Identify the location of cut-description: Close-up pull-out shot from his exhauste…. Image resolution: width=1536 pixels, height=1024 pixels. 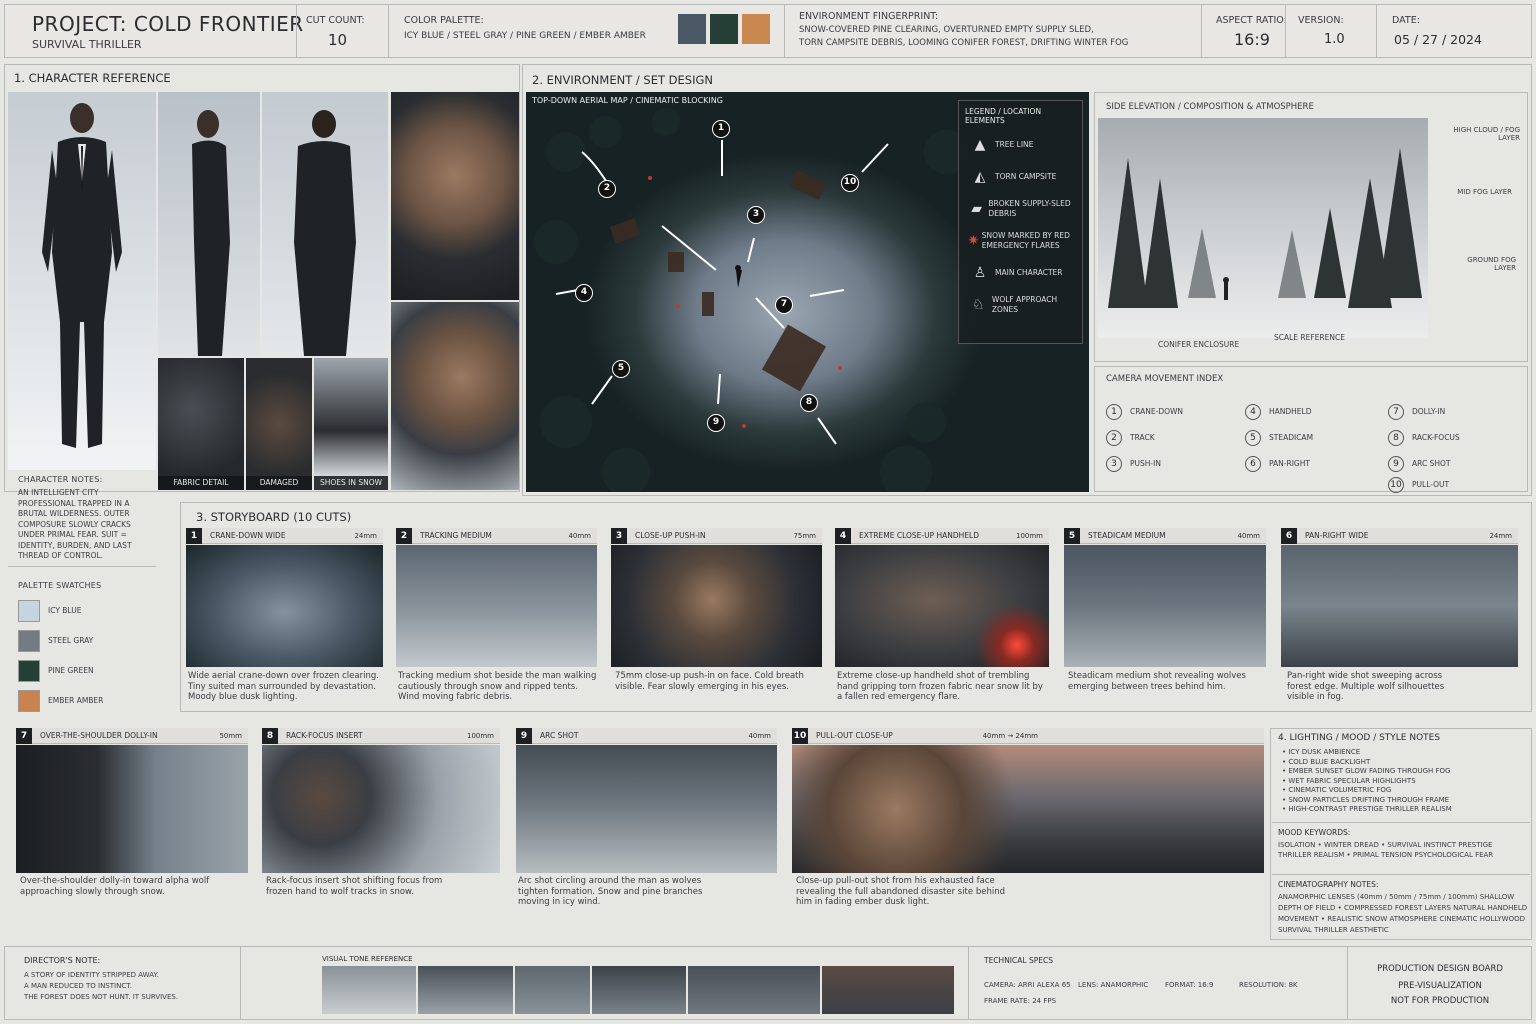
(900, 891).